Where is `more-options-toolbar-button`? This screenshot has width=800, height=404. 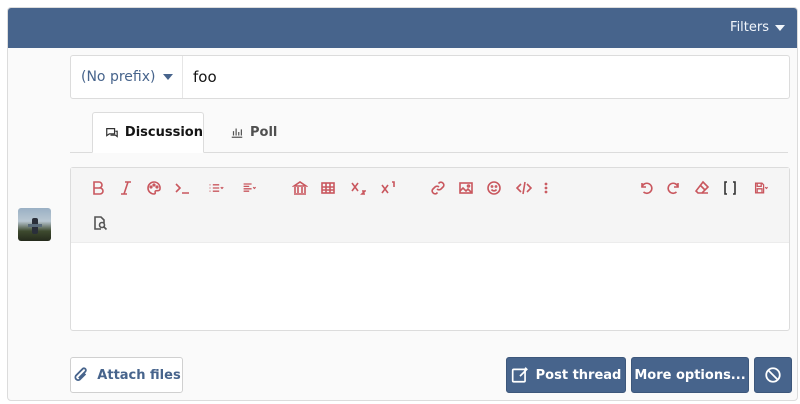 more-options-toolbar-button is located at coordinates (546, 188).